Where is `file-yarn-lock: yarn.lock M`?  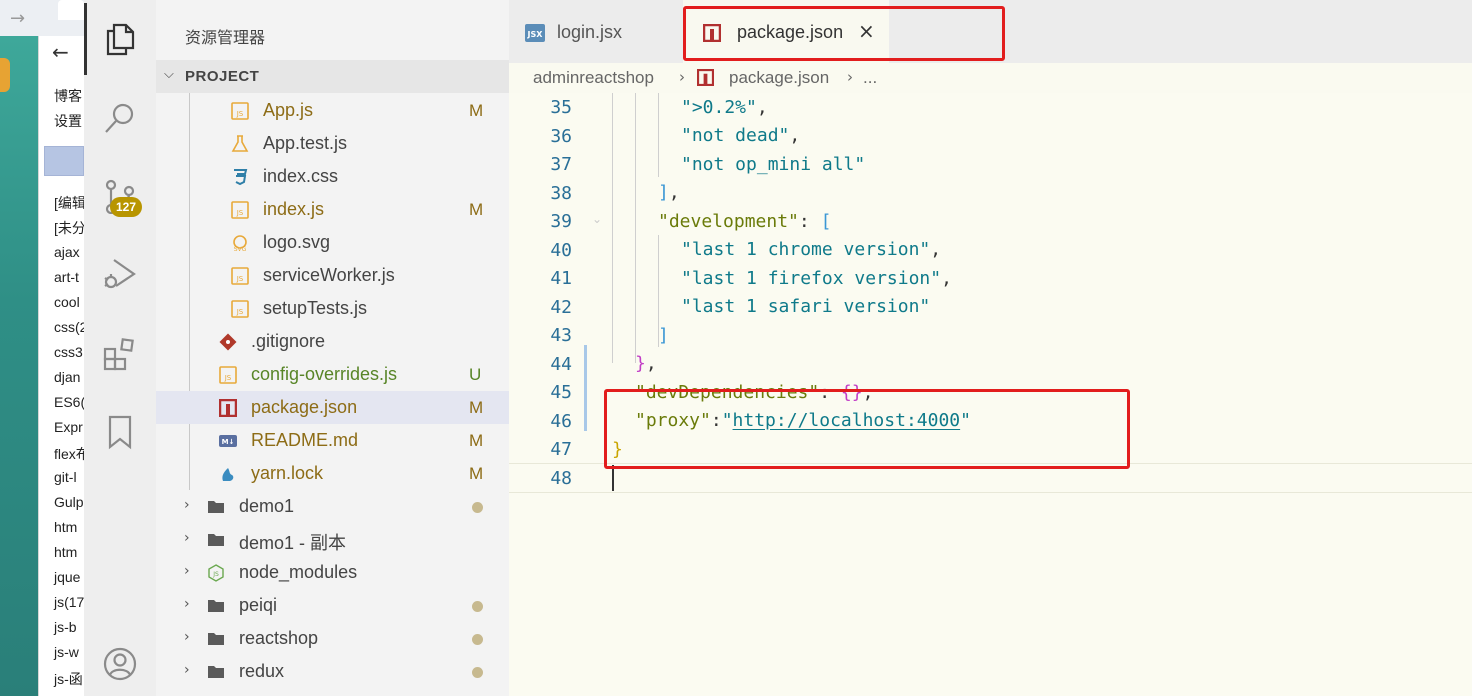 file-yarn-lock: yarn.lock M is located at coordinates (332, 473).